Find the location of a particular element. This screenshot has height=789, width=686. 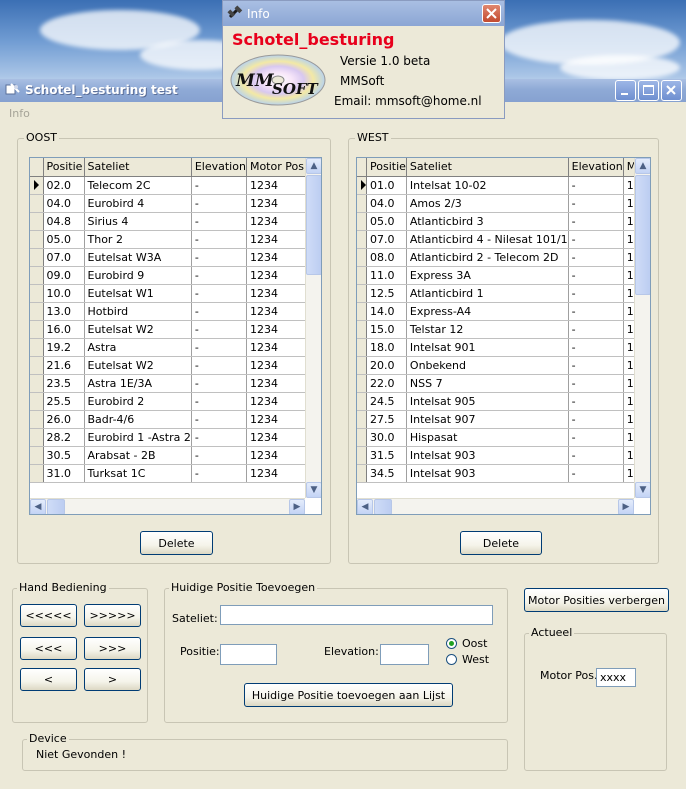

cell-positie: 25.5 is located at coordinates (64, 401).